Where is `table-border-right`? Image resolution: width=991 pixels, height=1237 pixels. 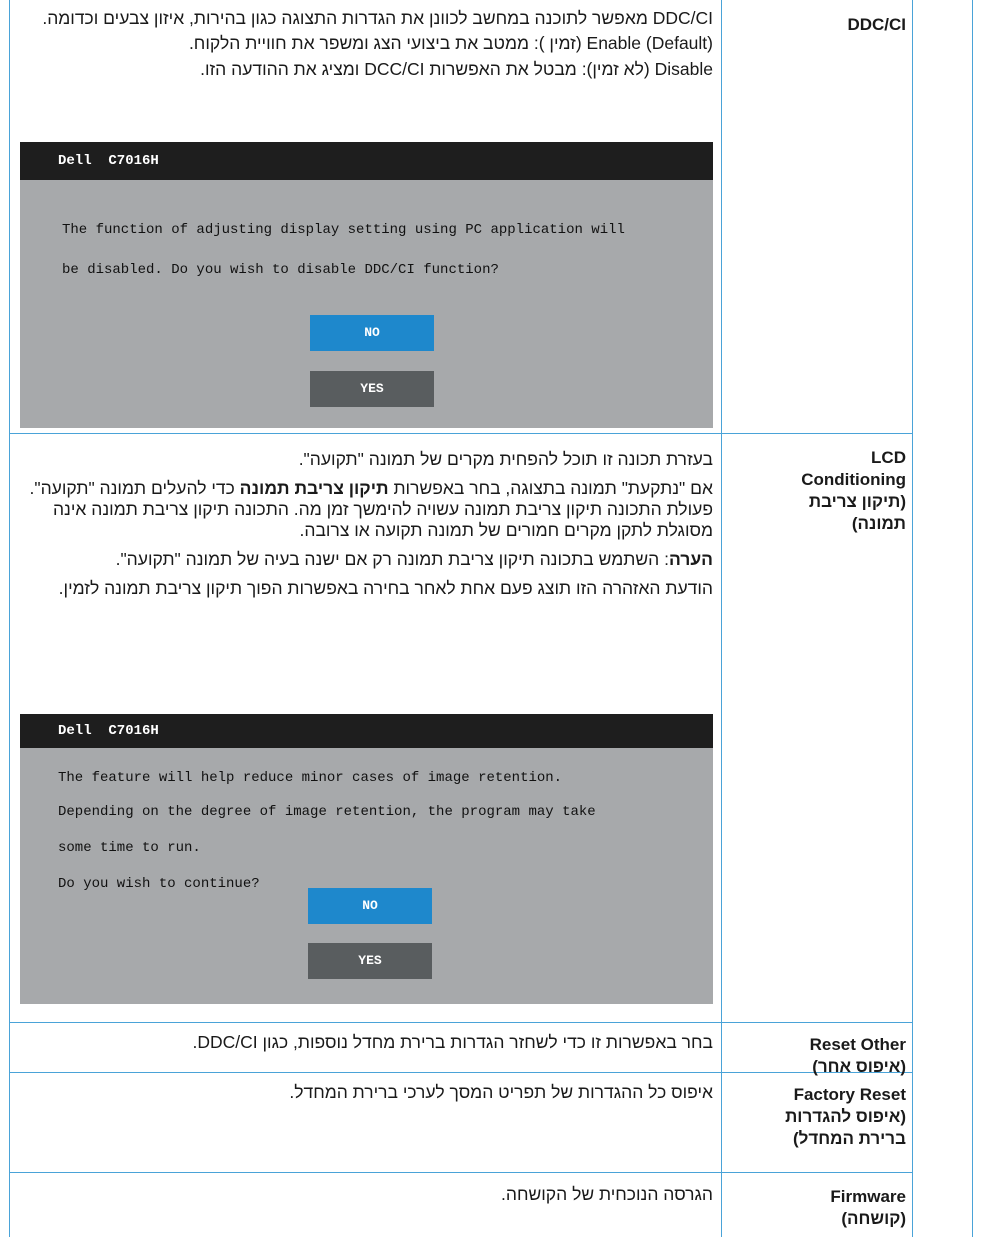
table-border-right is located at coordinates (972, 618).